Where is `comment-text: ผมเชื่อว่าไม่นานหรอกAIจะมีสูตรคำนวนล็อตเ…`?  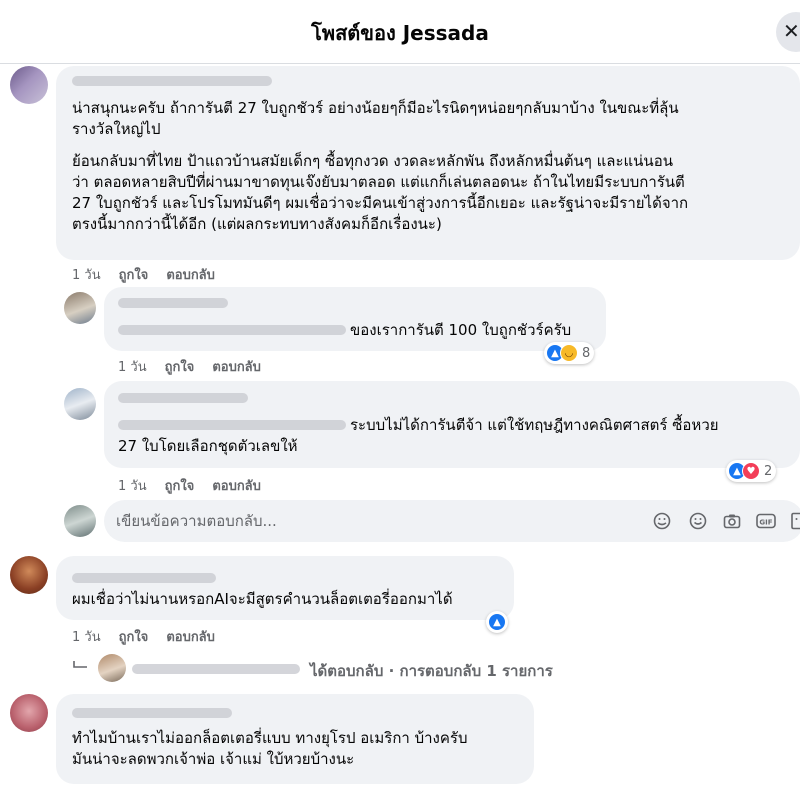 comment-text: ผมเชื่อว่าไม่นานหรอกAIจะมีสูตรคำนวนล็อตเ… is located at coordinates (262, 599).